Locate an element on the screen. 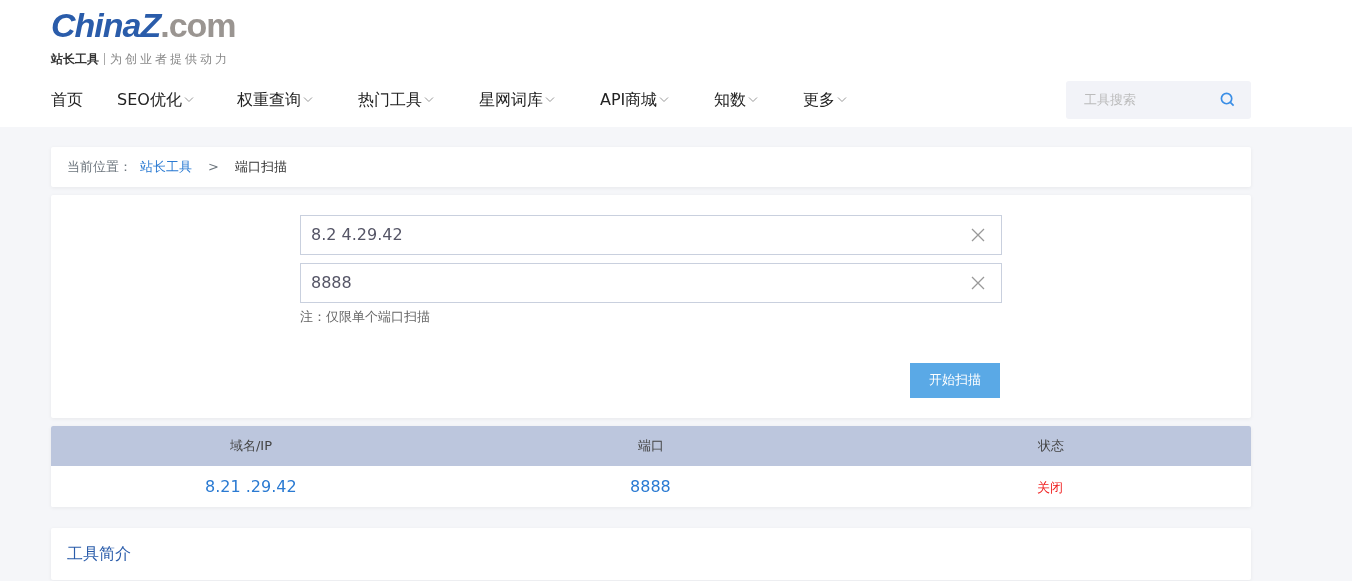 The width and height of the screenshot is (1352, 581). nav-link: API商城 is located at coordinates (657, 99).